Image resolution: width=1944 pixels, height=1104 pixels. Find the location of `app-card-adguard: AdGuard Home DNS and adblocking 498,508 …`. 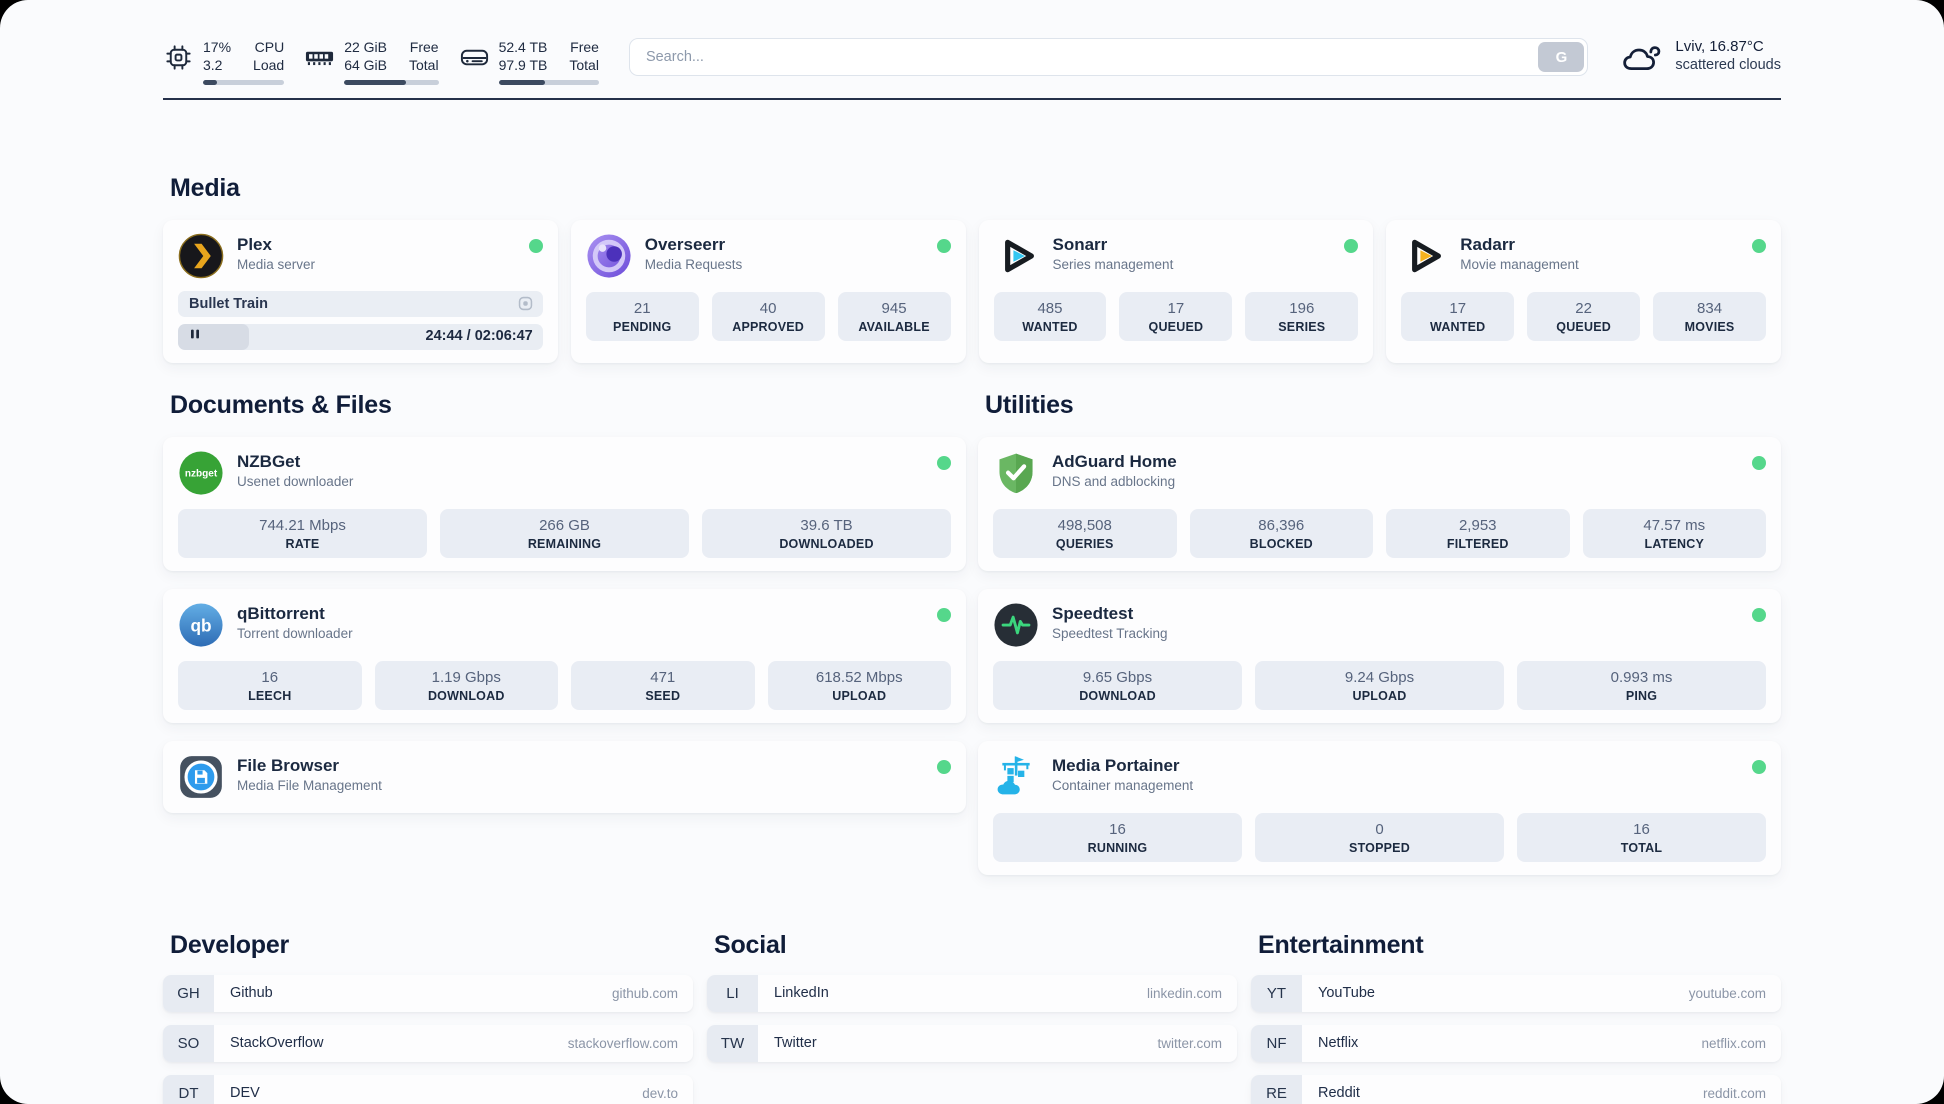

app-card-adguard: AdGuard Home DNS and adblocking 498,508 … is located at coordinates (1379, 503).